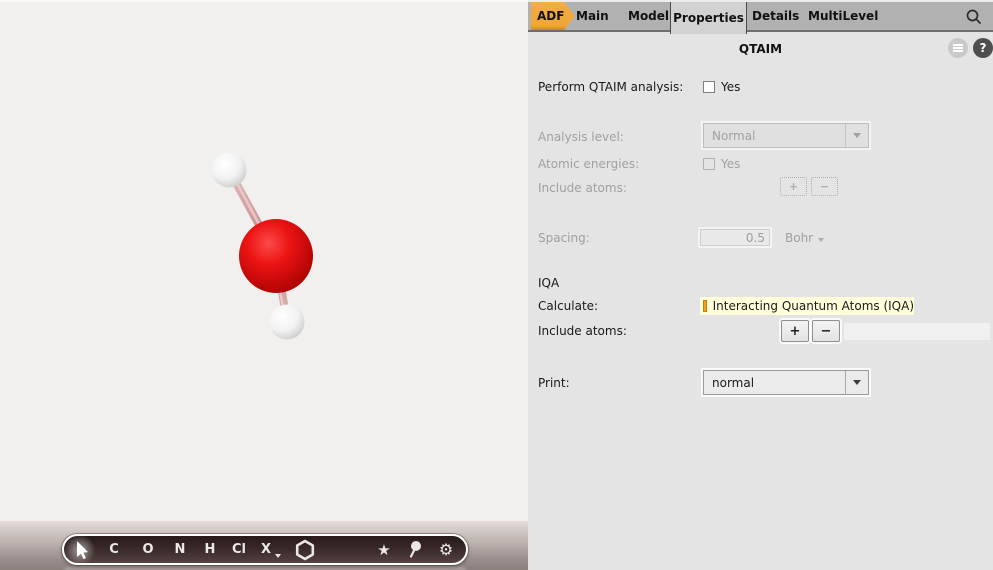  I want to click on structures-button: ★, so click(384, 549).